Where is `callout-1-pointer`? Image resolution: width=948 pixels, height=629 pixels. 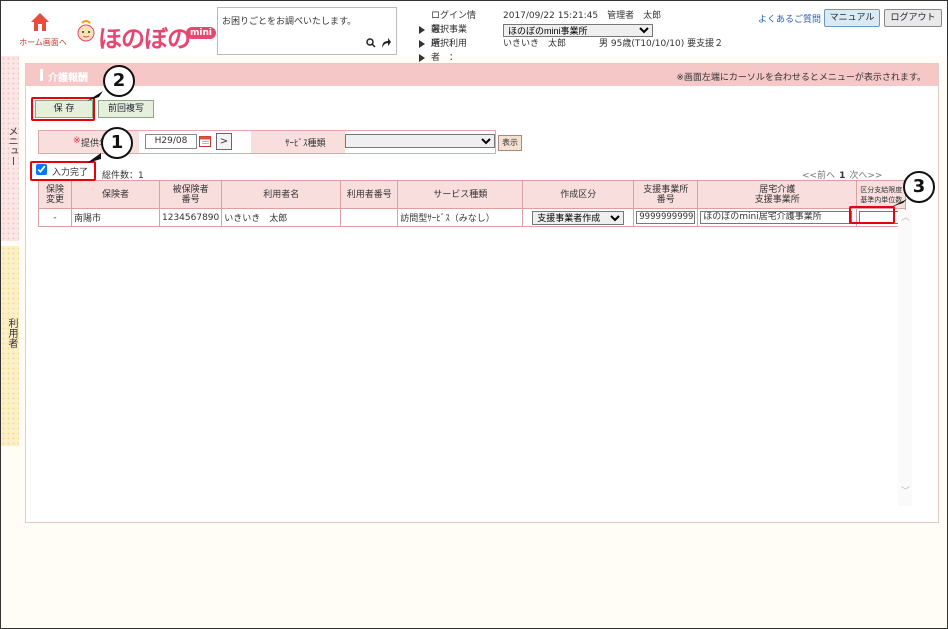
callout-1-pointer is located at coordinates (94, 158).